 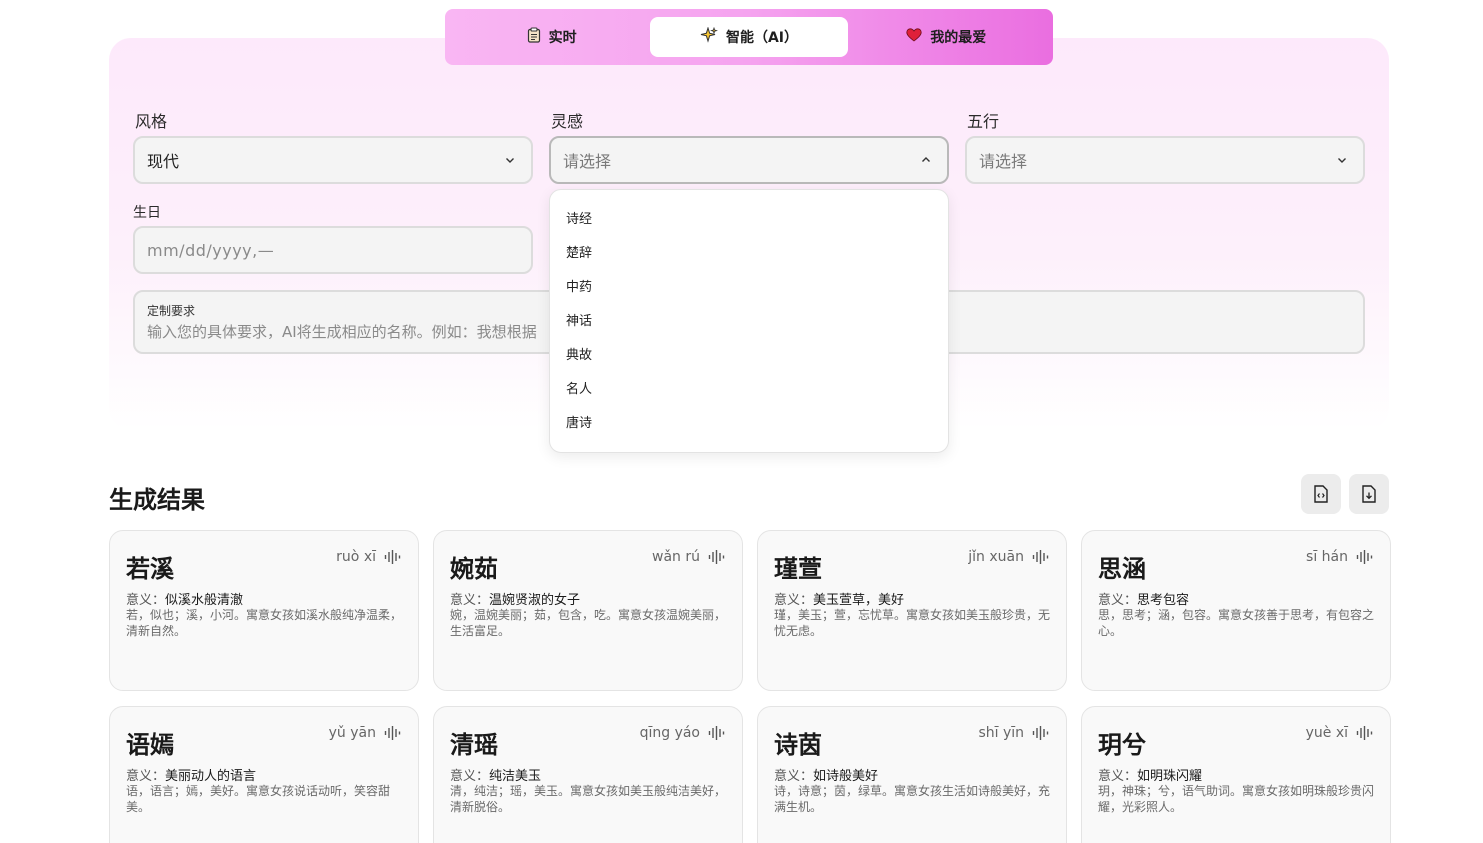 I want to click on result-meaning: 意义：美玉萱草，美好, so click(x=839, y=598).